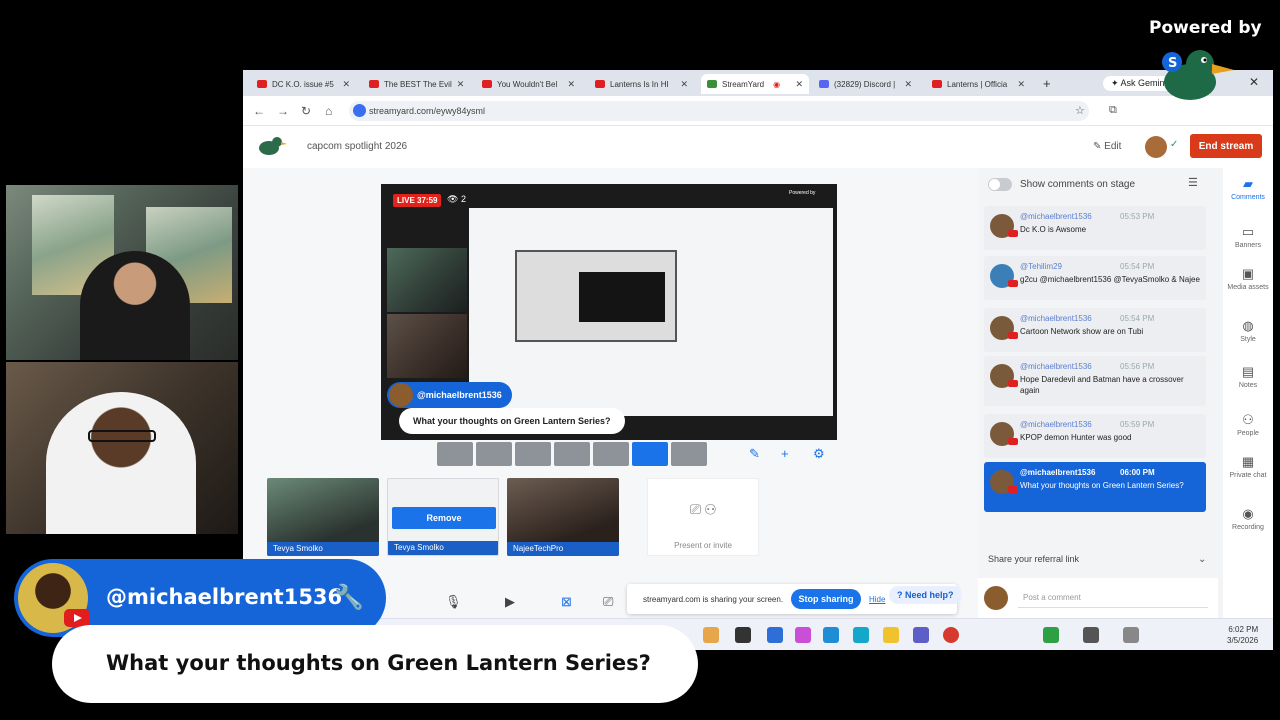  What do you see at coordinates (608, 602) in the screenshot?
I see `present-icon: ⎚` at bounding box center [608, 602].